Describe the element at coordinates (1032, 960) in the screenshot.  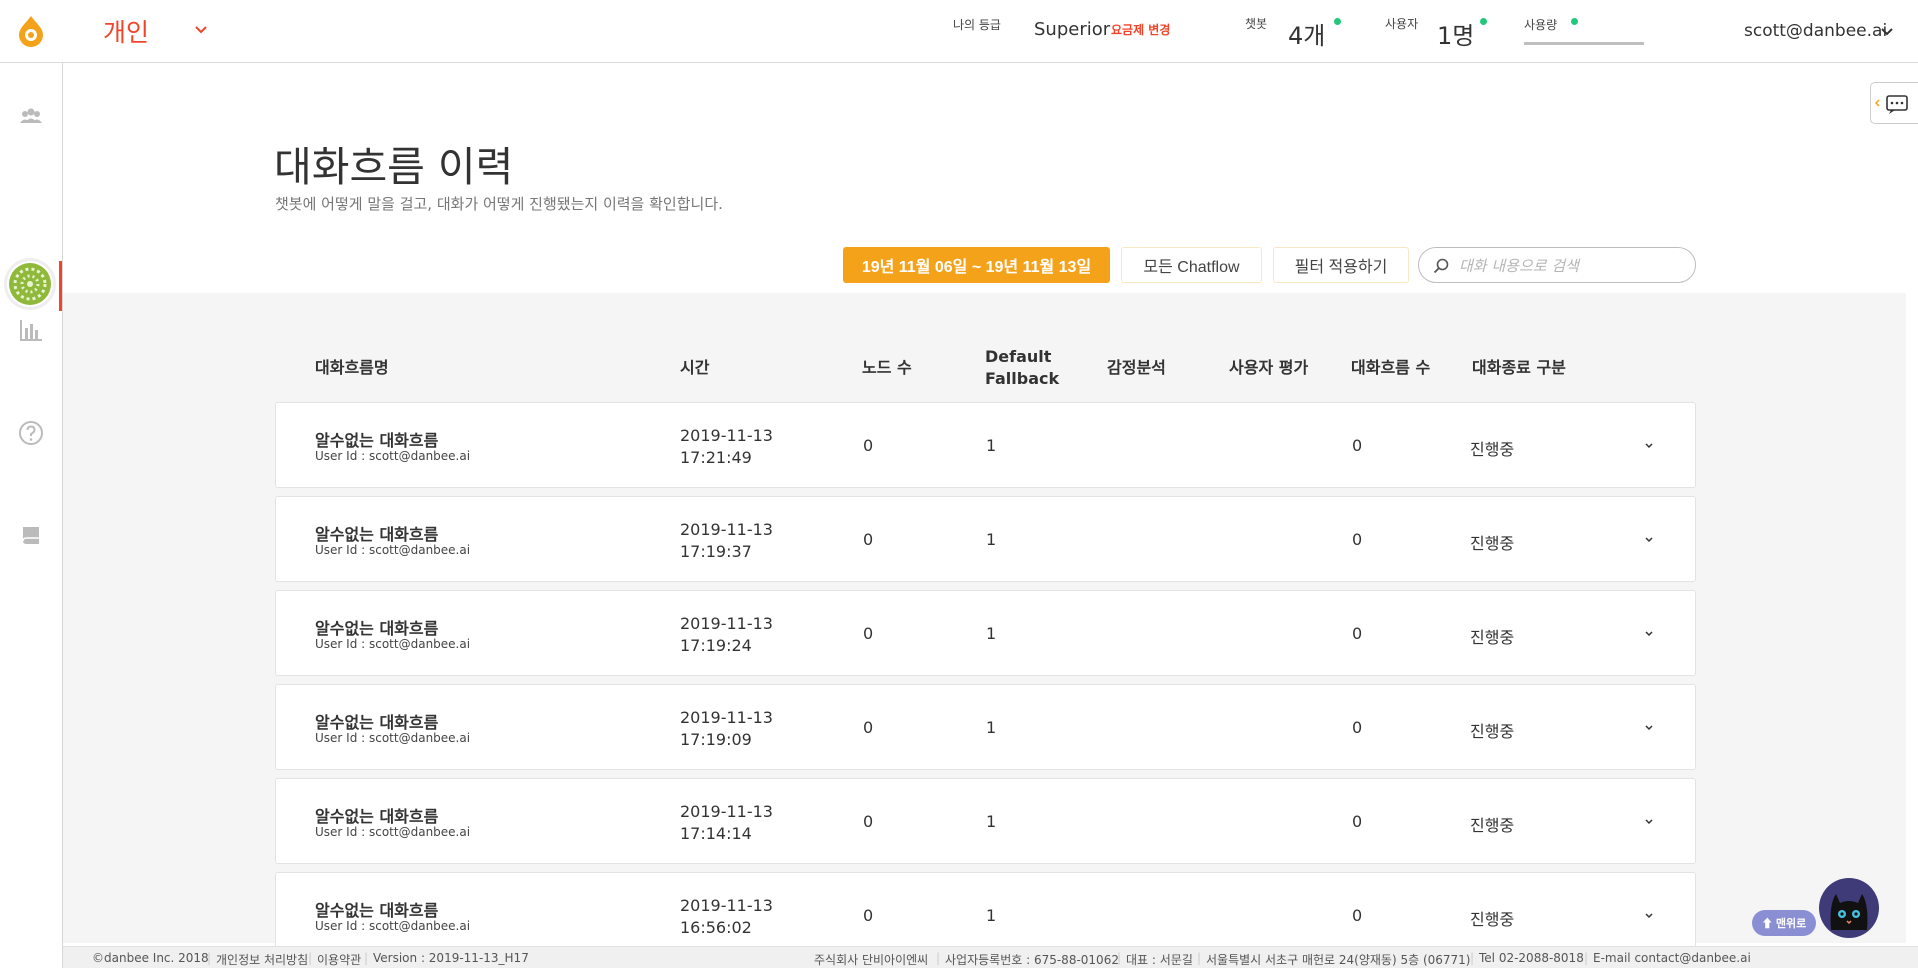
I see `footer-biz-no: 사업자등록번호 : 675-88-01062` at that location.